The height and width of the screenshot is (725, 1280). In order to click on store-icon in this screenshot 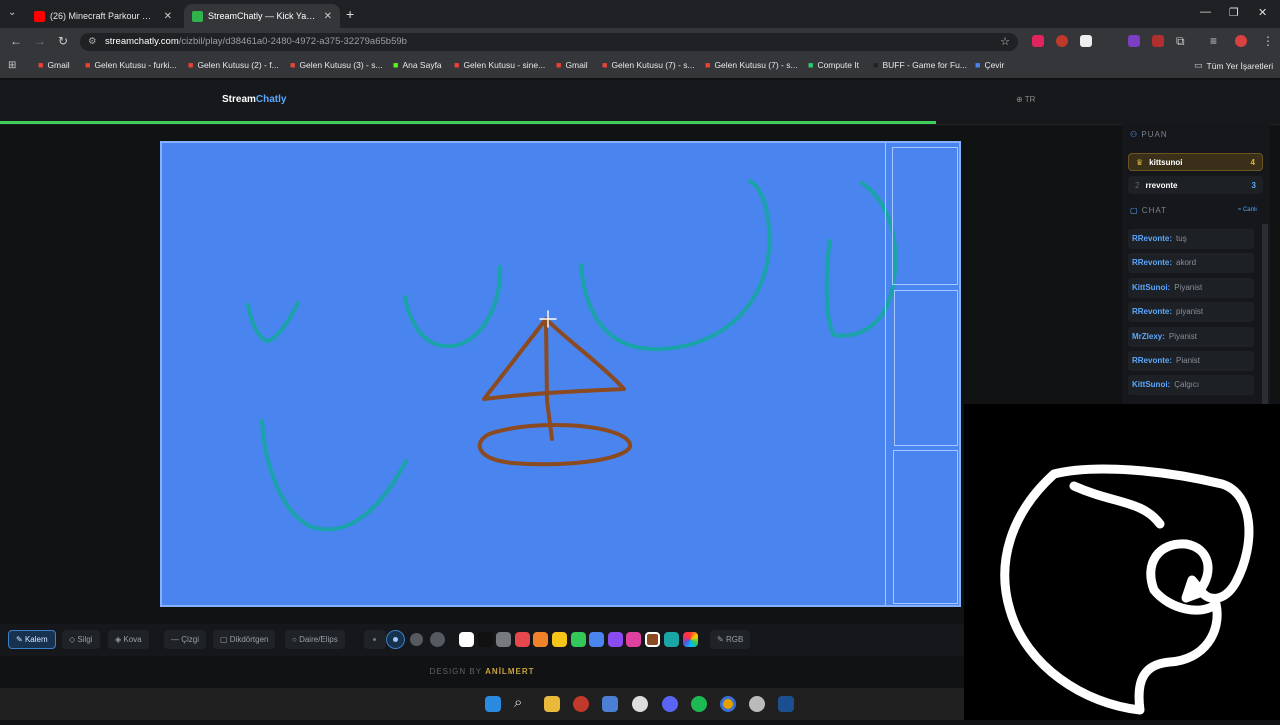, I will do `click(610, 704)`.